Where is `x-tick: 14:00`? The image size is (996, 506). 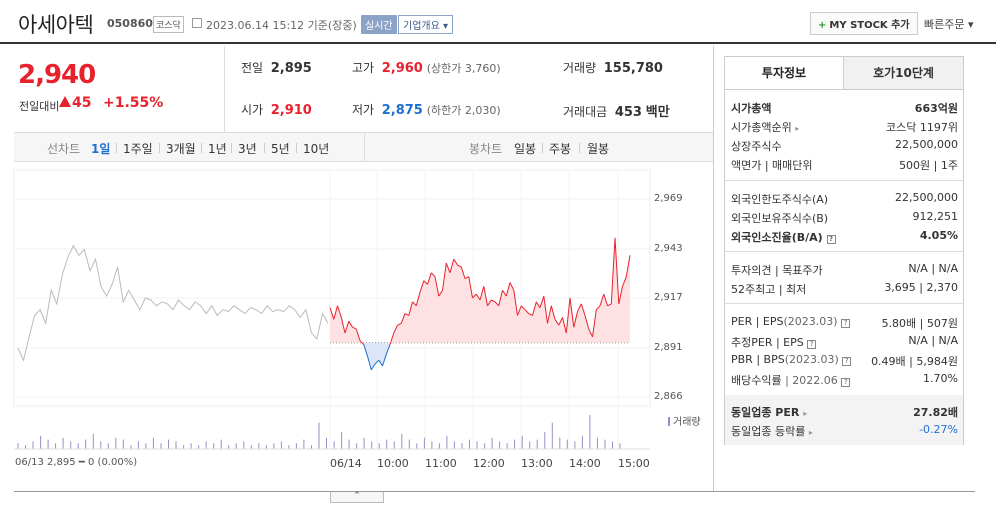
x-tick: 14:00 is located at coordinates (585, 463).